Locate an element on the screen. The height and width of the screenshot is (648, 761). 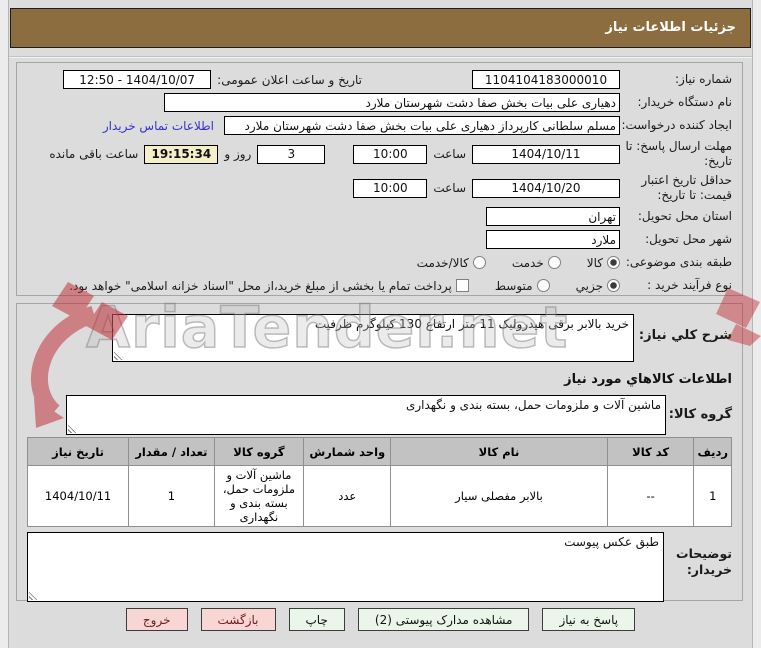
exit-button: خروج is located at coordinates (156, 619).